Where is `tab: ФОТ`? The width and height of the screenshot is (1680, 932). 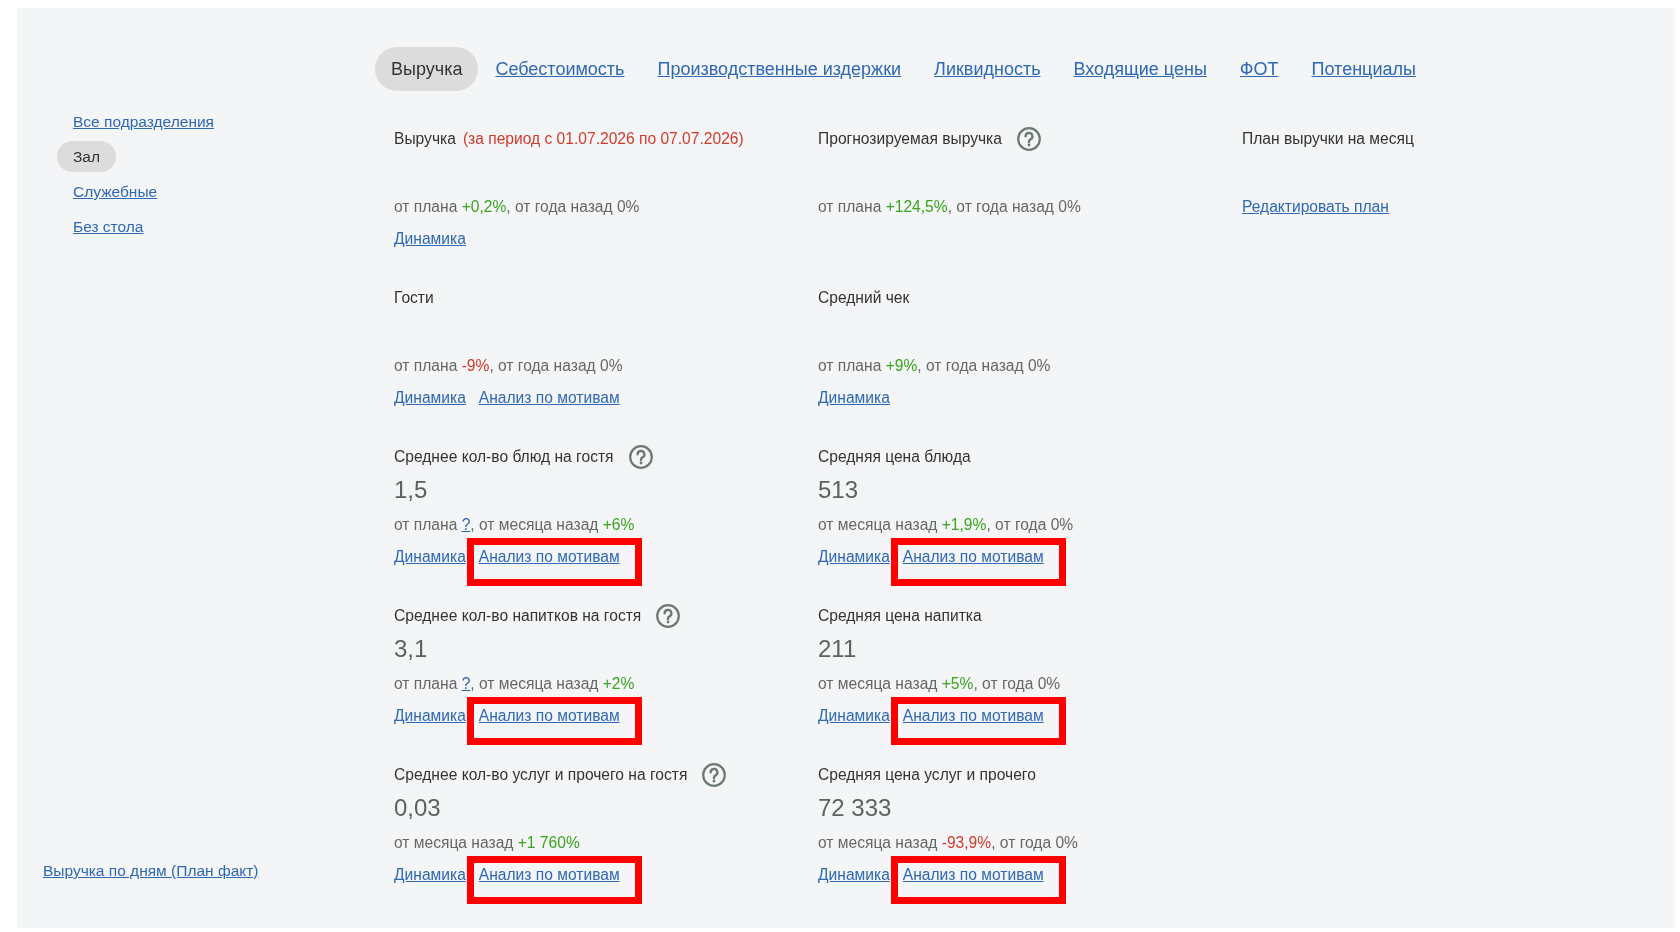
tab: ФОТ is located at coordinates (1259, 69).